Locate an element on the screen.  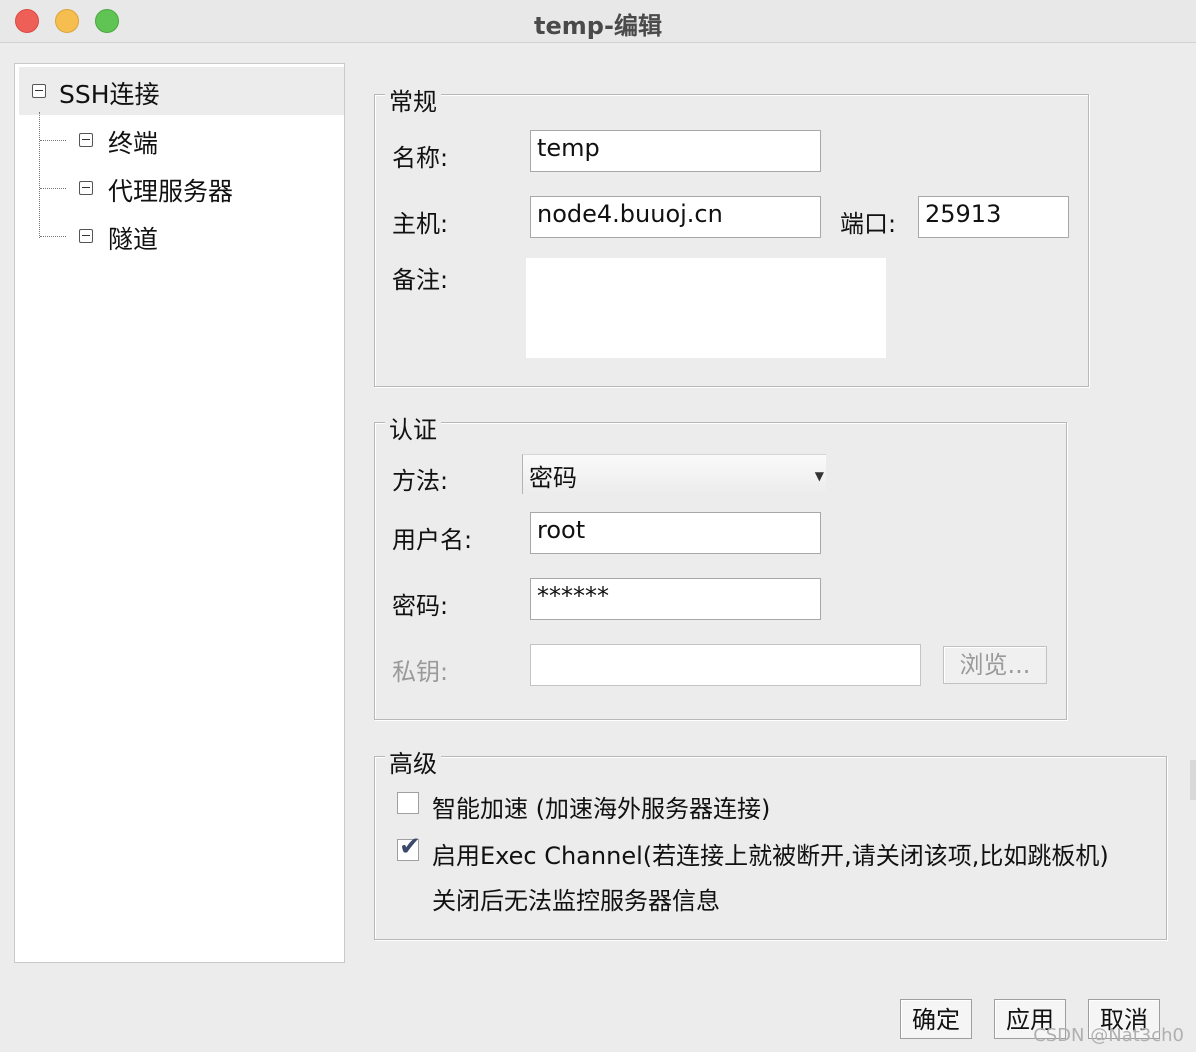
tree-item-label: 隧道 is located at coordinates (133, 239).